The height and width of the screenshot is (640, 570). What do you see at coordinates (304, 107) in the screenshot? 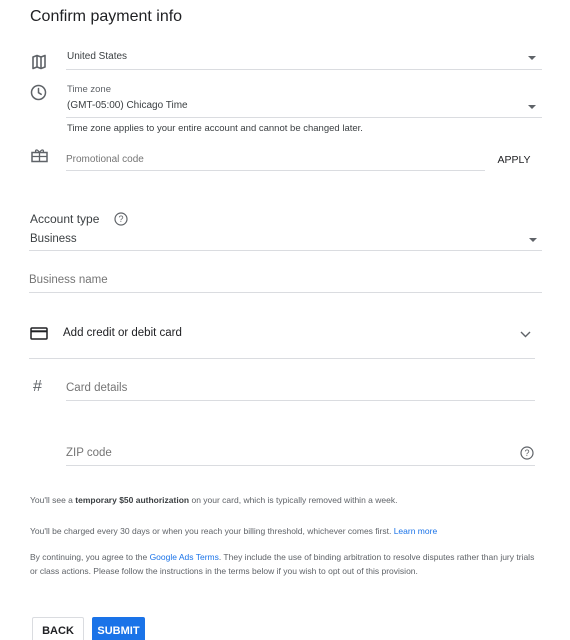
I see `timezone-select: (GMT-05:00) Chicago Time` at bounding box center [304, 107].